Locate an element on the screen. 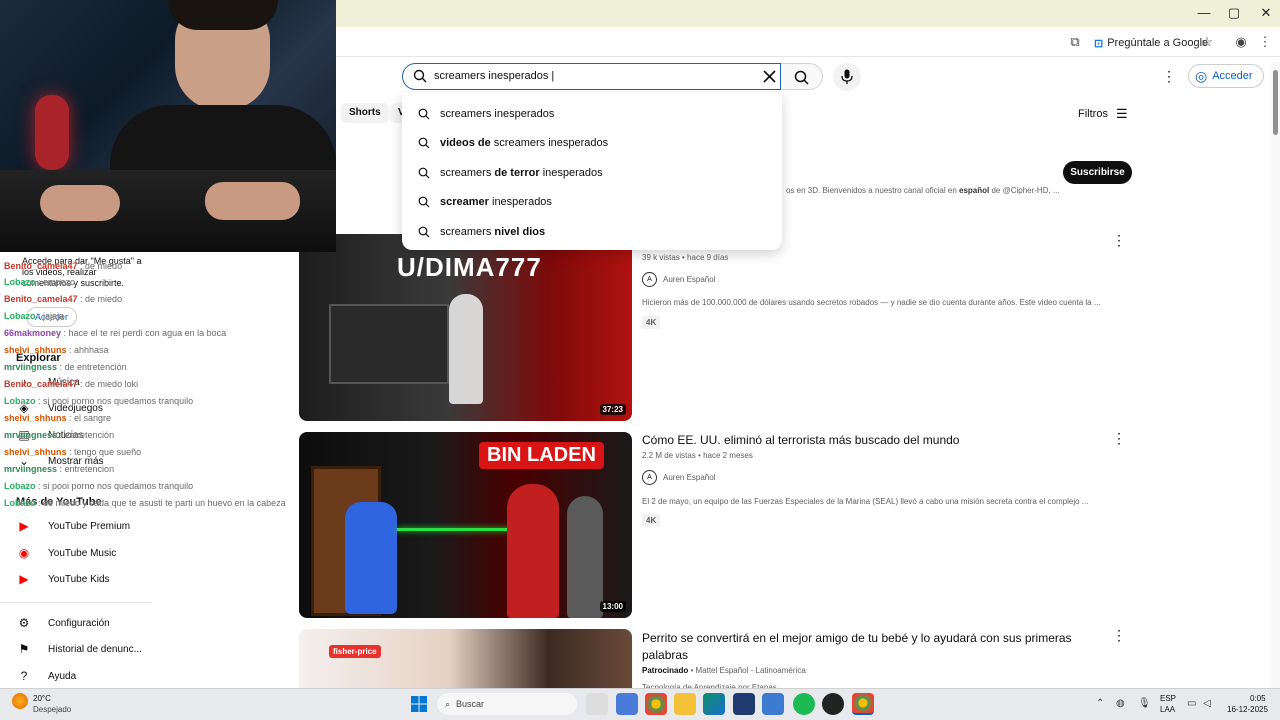 The width and height of the screenshot is (1280, 720). task-view-icon is located at coordinates (597, 704).